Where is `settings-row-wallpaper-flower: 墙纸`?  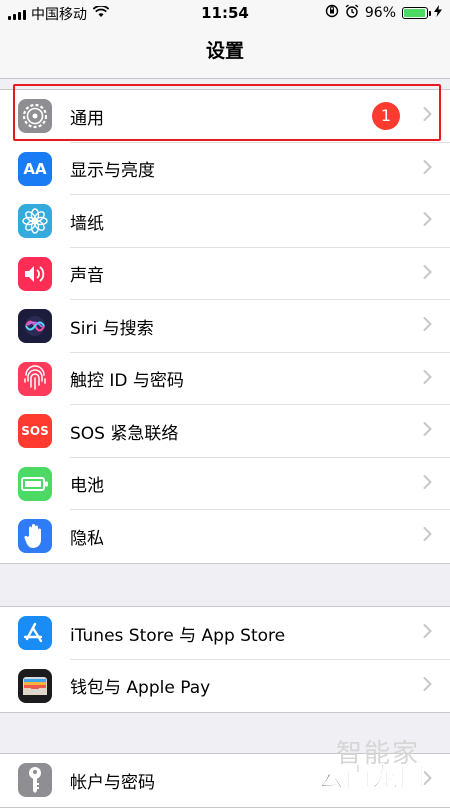 settings-row-wallpaper-flower: 墙纸 is located at coordinates (225, 221).